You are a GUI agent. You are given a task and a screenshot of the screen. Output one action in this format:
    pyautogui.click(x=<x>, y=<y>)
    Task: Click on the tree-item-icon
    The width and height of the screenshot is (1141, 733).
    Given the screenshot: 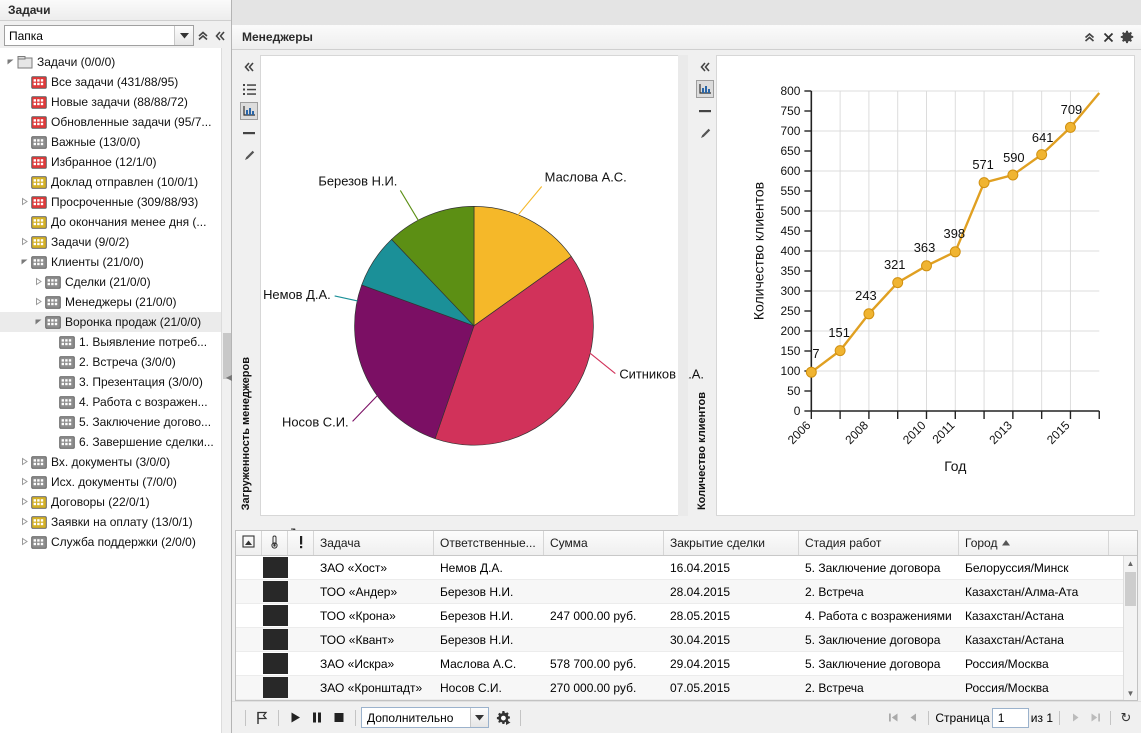 What is the action you would take?
    pyautogui.click(x=39, y=482)
    